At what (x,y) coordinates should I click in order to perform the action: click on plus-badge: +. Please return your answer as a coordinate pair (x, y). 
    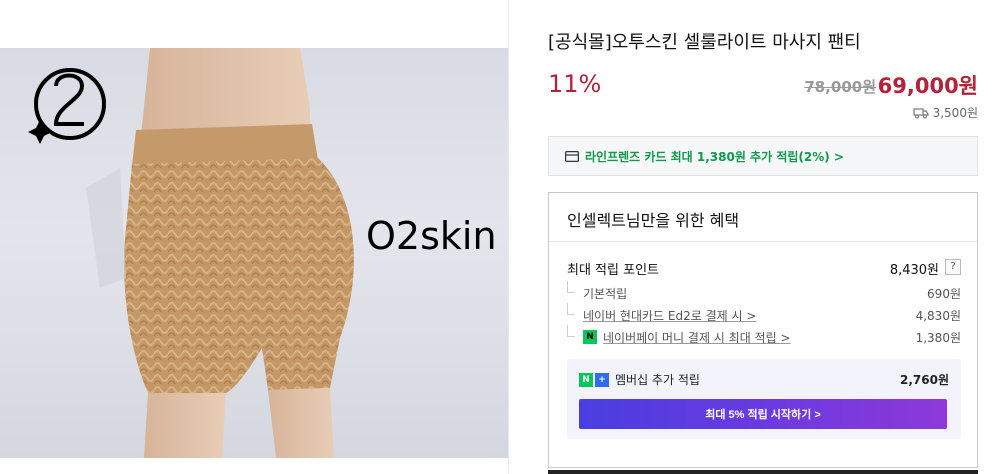
    Looking at the image, I should click on (602, 380).